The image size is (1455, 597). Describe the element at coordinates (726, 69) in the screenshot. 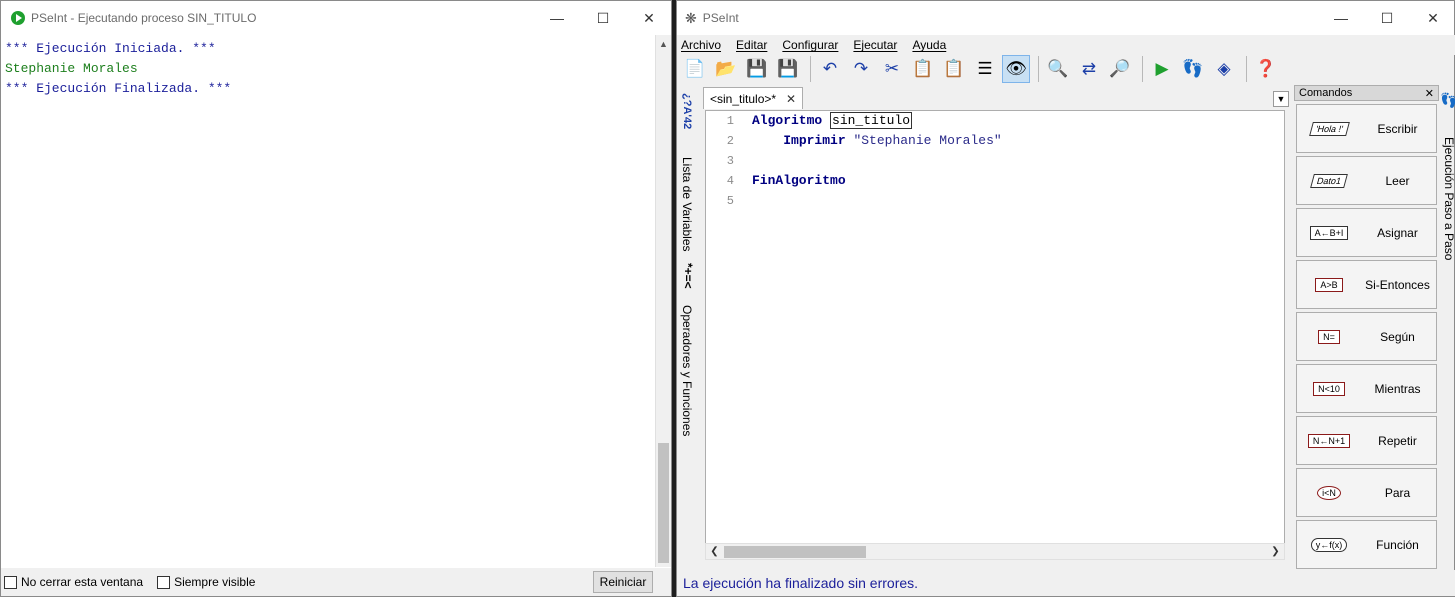

I see `open-folder-icon: 📂` at that location.